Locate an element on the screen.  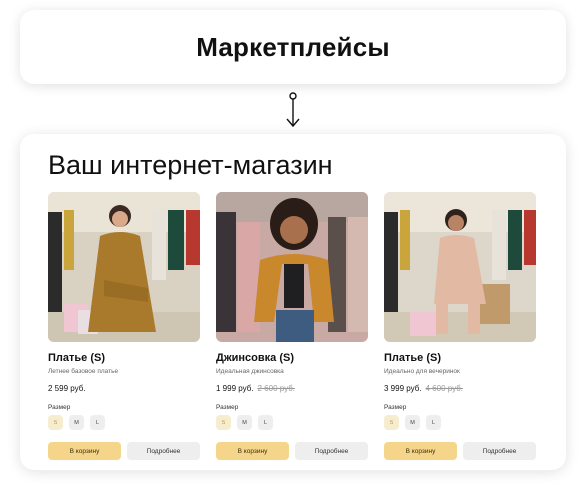
marketplaces-title: Маркетплейсы is located at coordinates (293, 46).